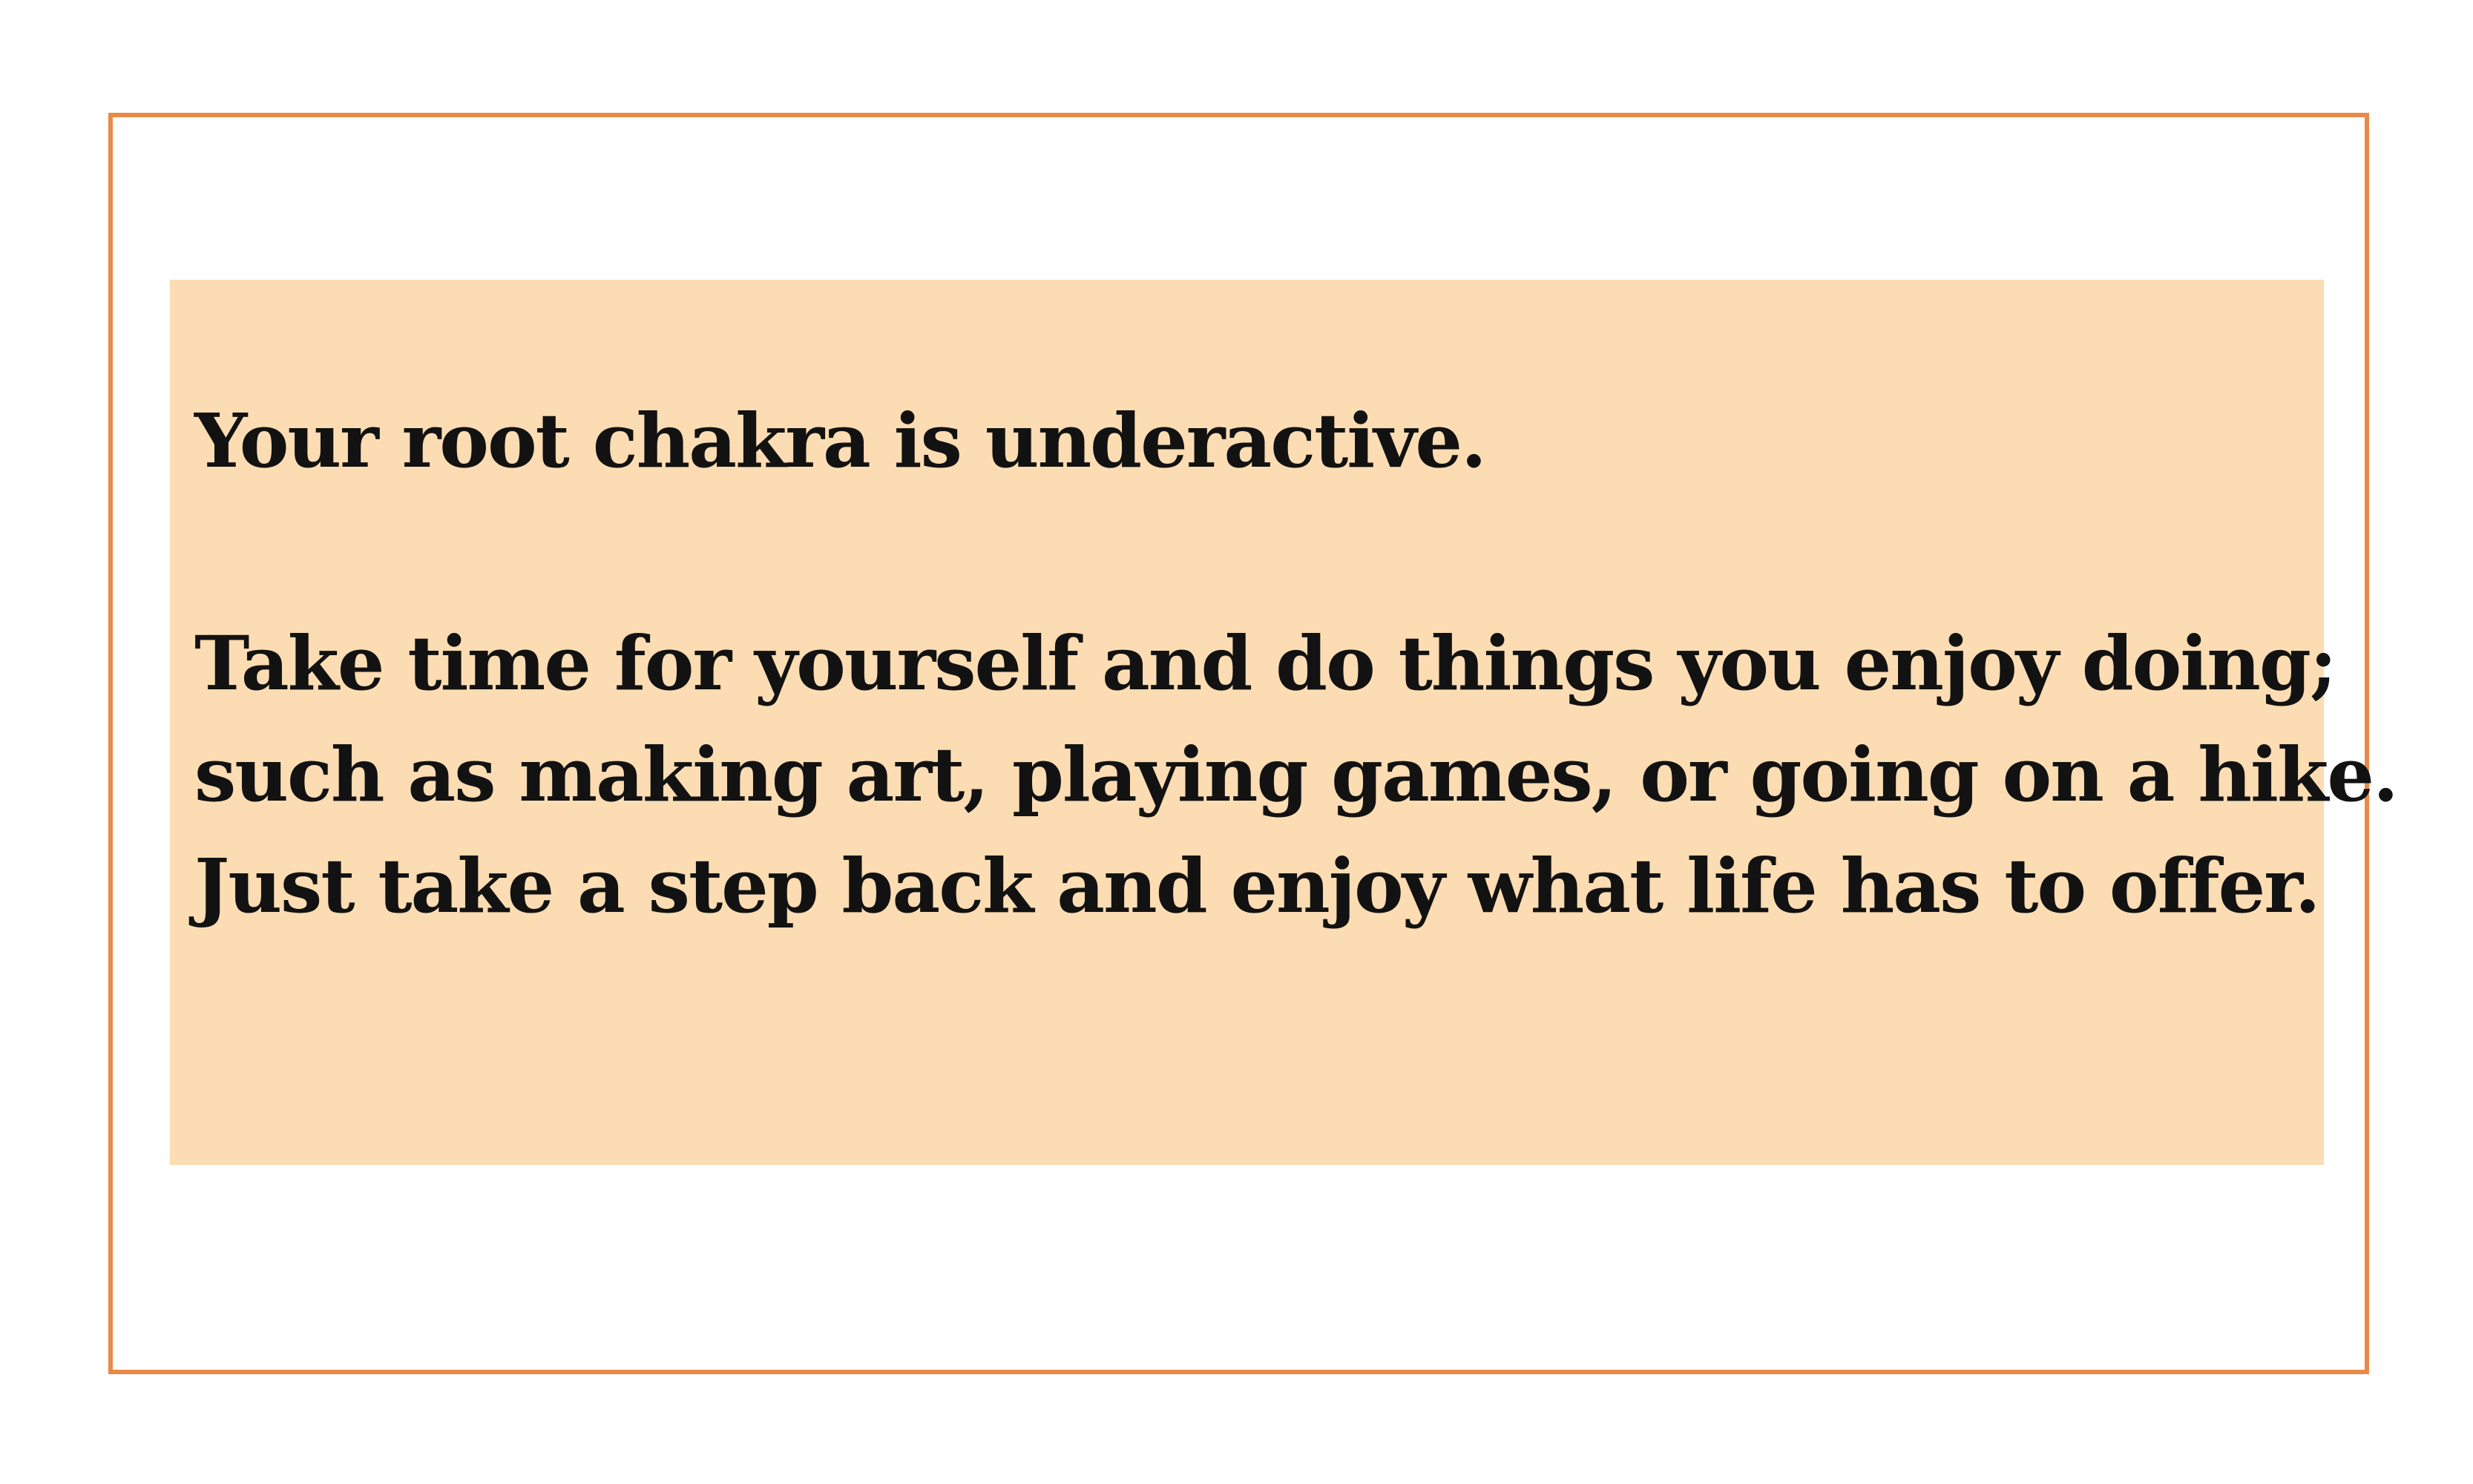 The height and width of the screenshot is (1484, 2473). Describe the element at coordinates (840, 441) in the screenshot. I see `message-heading: Your root chakra is underactive.` at that location.